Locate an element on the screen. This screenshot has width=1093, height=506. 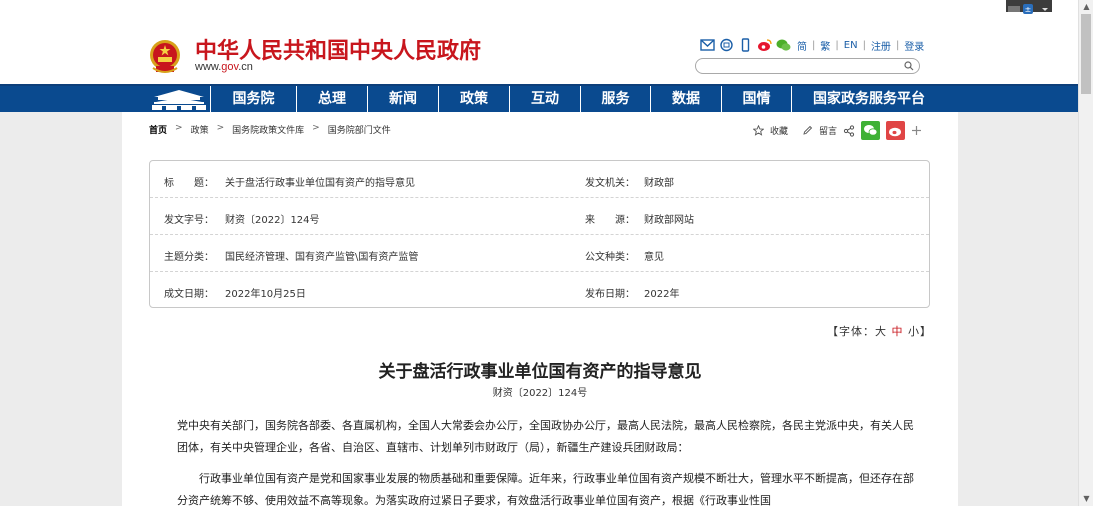
meta-row: 主题分类： 国民经济管理、国有资产监管\国有资产监管 公文种类： 意见 is located at coordinates (539, 253).